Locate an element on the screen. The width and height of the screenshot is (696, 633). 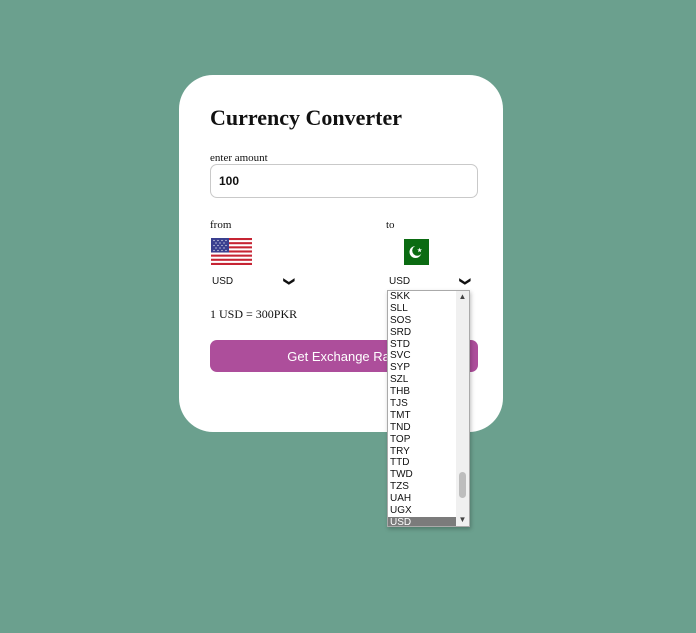
dropdown-option: SYP is located at coordinates (422, 368).